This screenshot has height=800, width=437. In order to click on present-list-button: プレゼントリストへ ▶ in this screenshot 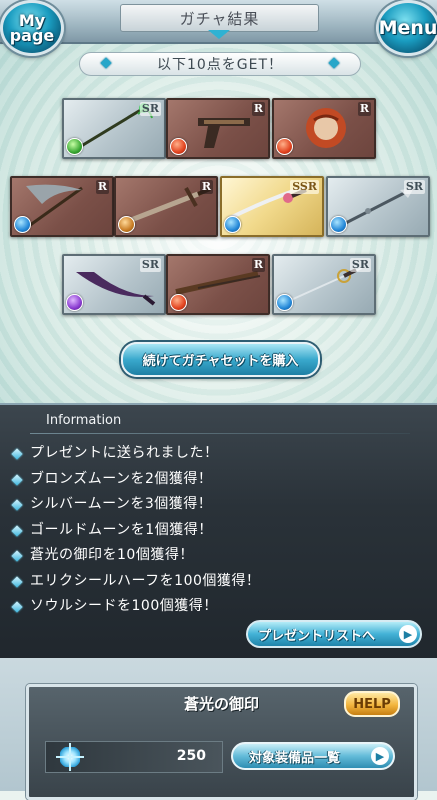, I will do `click(334, 634)`.